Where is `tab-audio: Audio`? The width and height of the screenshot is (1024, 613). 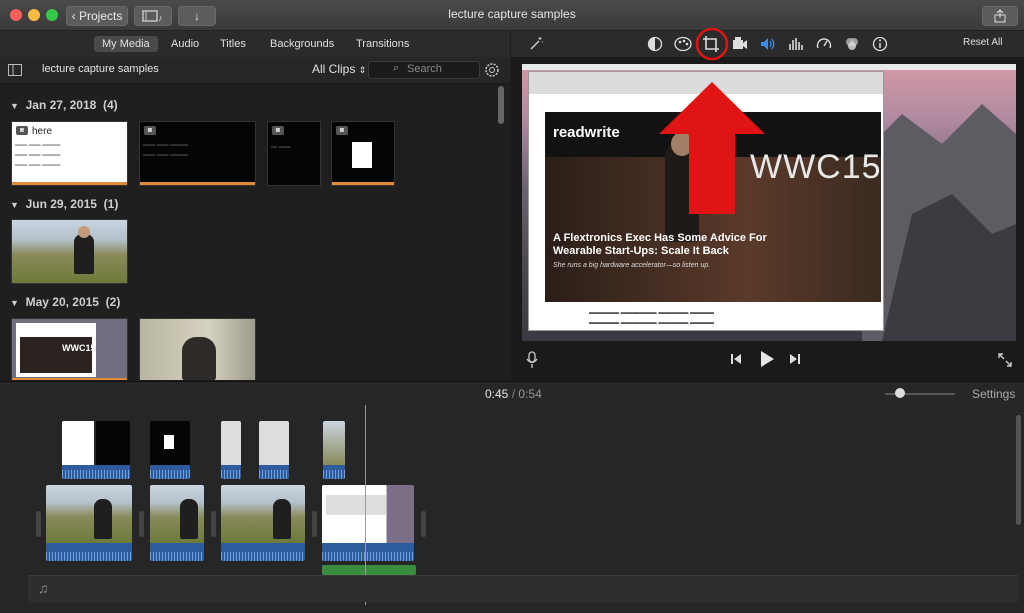 tab-audio: Audio is located at coordinates (185, 44).